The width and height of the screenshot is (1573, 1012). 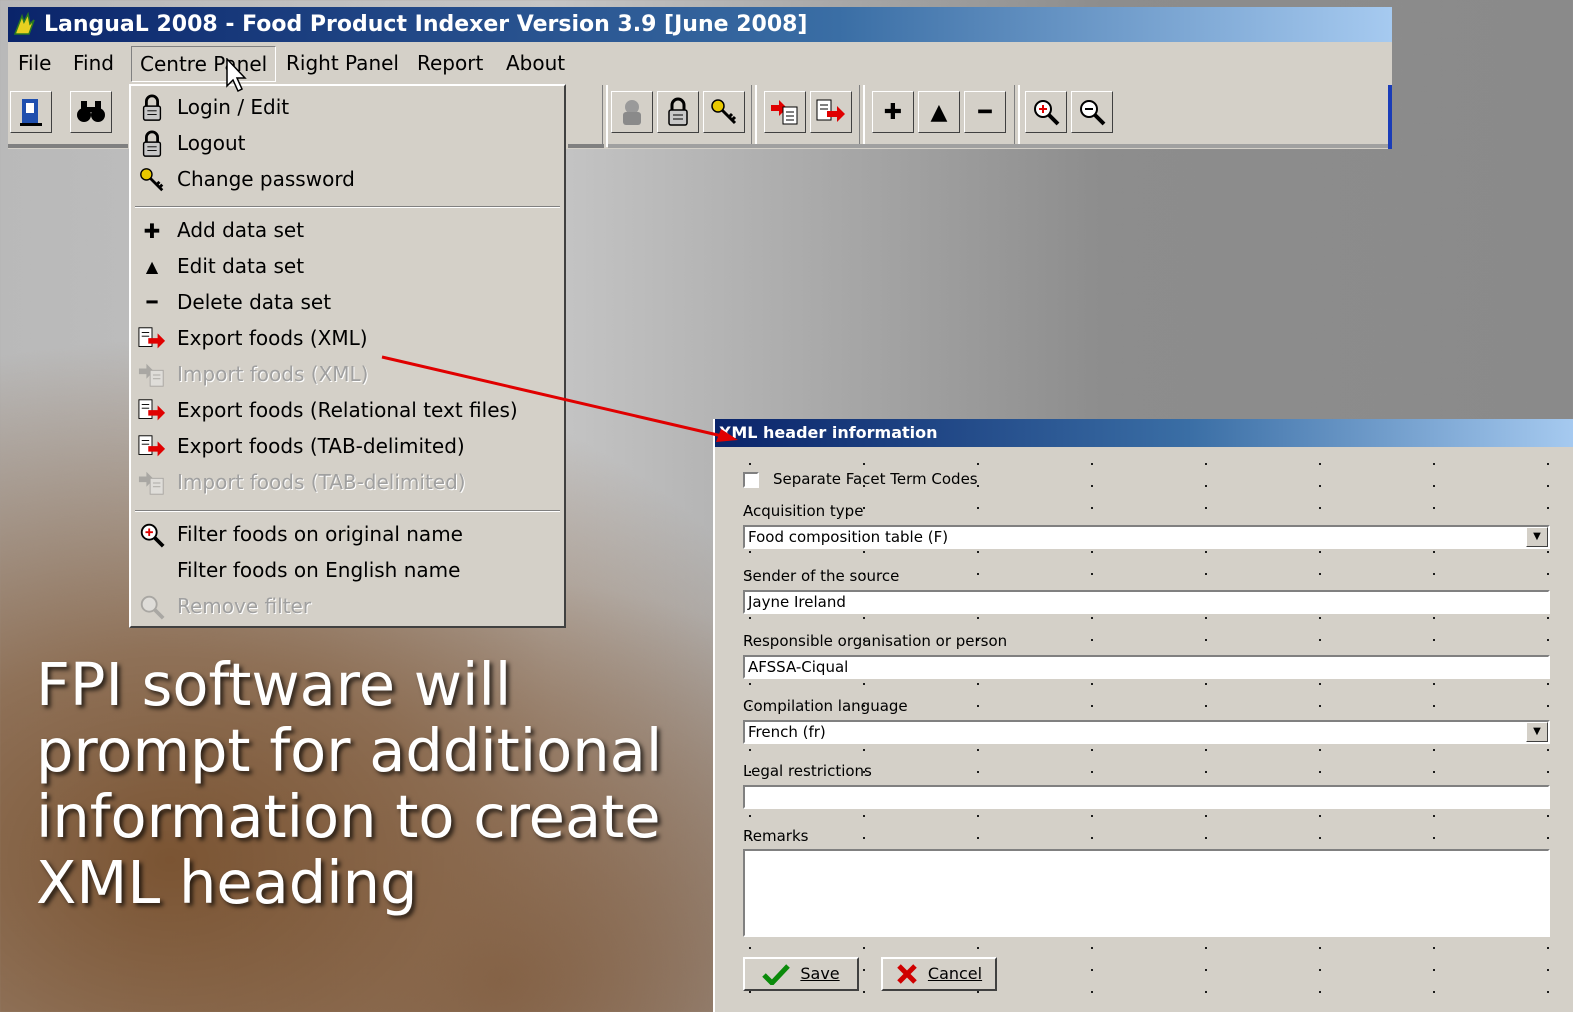 What do you see at coordinates (266, 179) in the screenshot?
I see `menu-item-label: Change password` at bounding box center [266, 179].